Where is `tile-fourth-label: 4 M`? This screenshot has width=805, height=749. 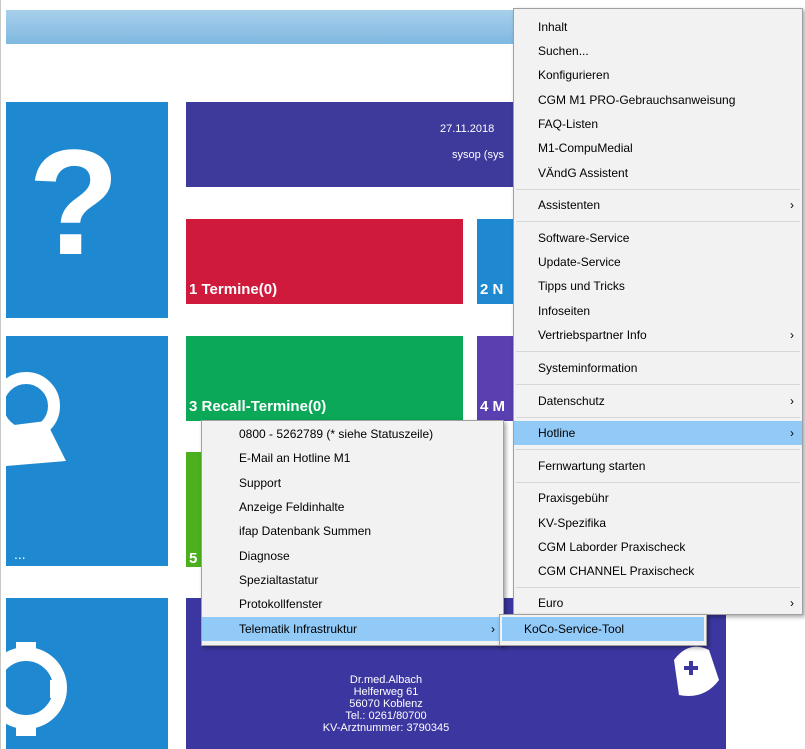
tile-fourth-label: 4 M is located at coordinates (493, 406).